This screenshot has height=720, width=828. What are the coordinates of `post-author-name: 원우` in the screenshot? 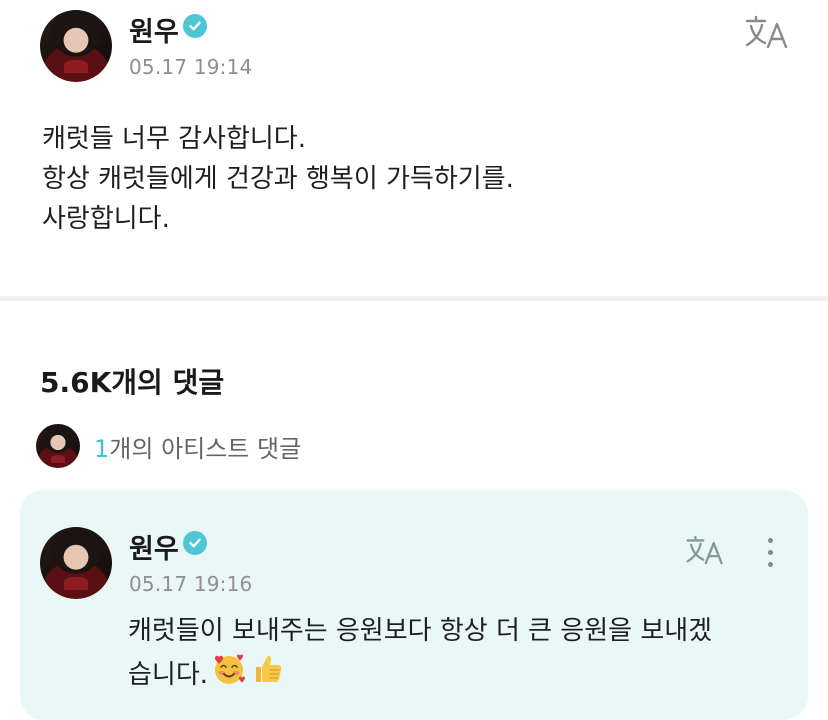 It's located at (154, 29).